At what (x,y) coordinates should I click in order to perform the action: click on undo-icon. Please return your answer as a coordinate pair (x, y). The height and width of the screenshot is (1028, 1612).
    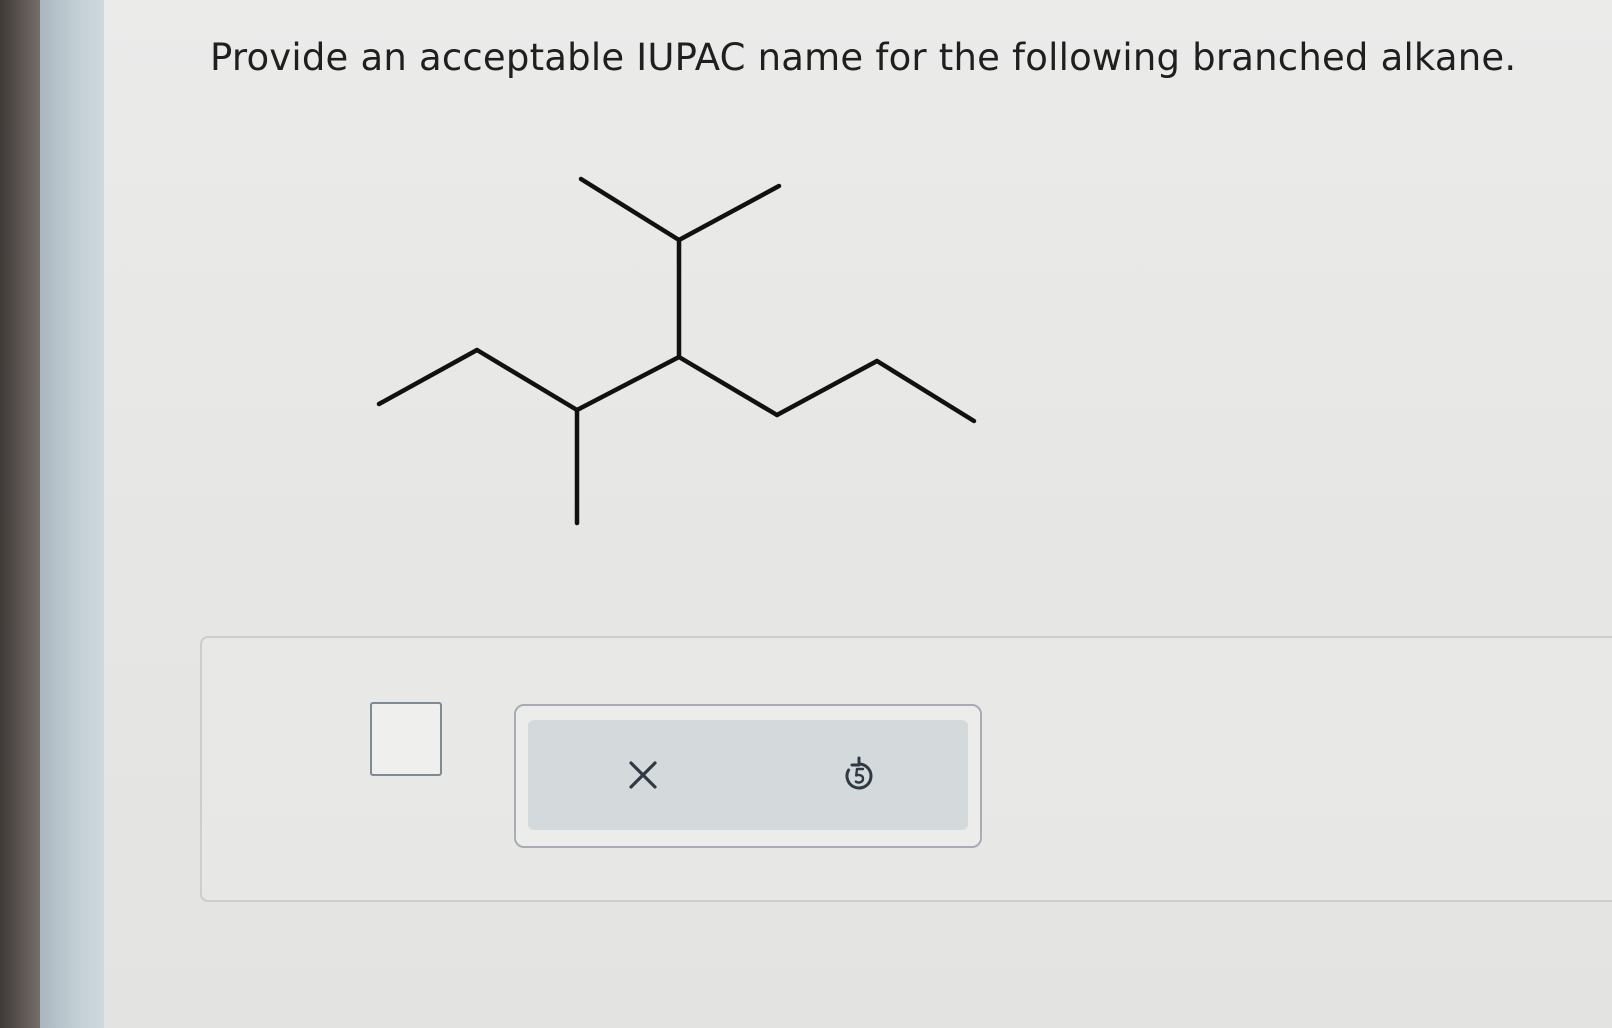
    Looking at the image, I should click on (859, 773).